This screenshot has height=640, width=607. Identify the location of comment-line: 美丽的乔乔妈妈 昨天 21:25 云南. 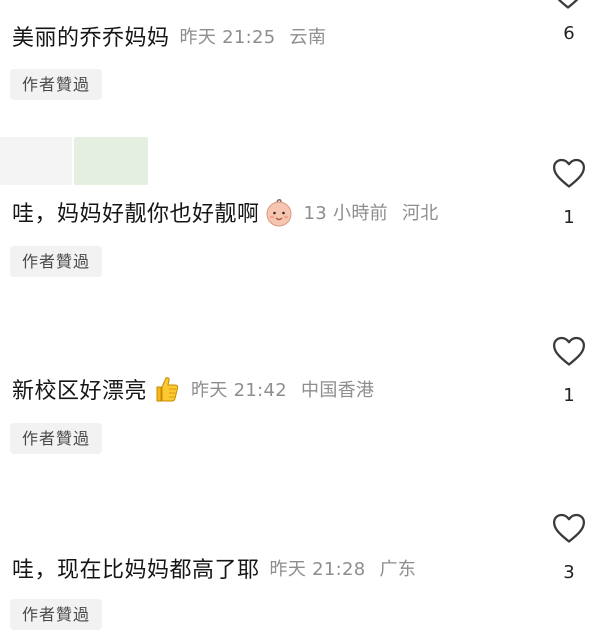
(169, 36).